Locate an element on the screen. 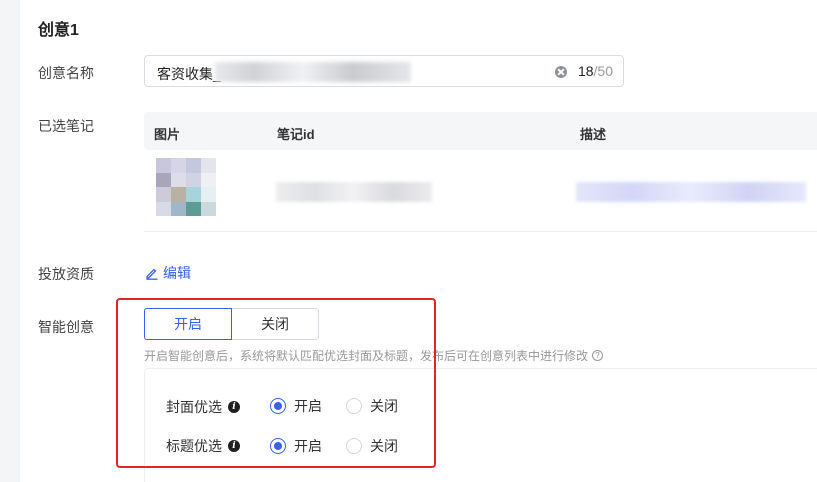  smart-creative-label: 智能创意 is located at coordinates (66, 327).